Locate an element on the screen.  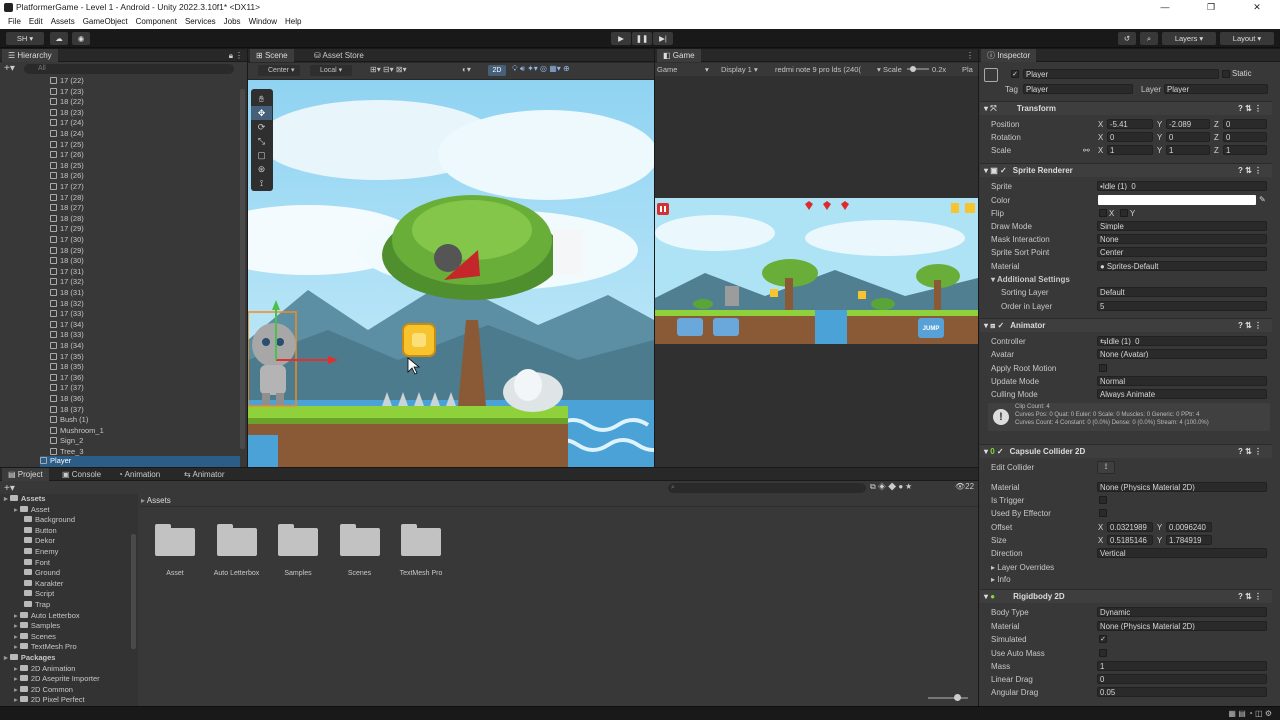
layout-dropdown: Layout ▾ is located at coordinates (1247, 38).